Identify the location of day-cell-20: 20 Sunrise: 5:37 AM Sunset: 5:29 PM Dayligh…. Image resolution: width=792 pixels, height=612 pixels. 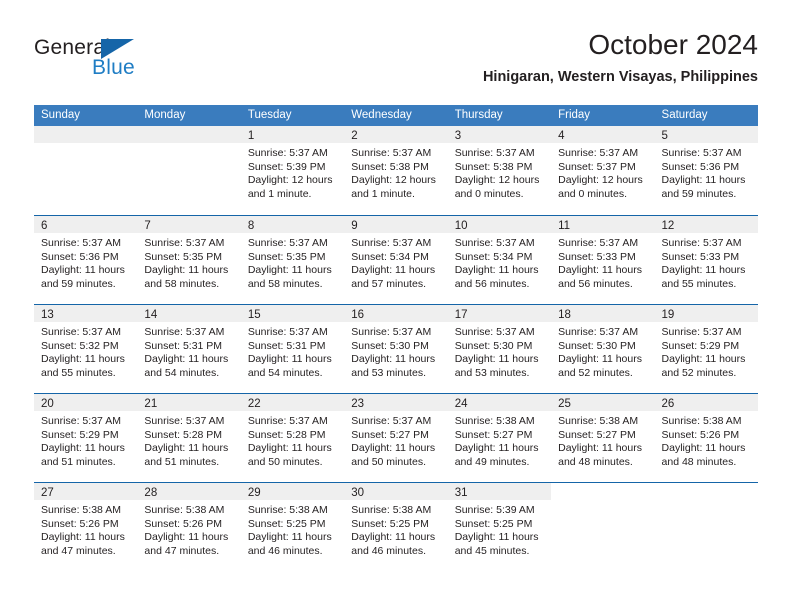
(86, 438).